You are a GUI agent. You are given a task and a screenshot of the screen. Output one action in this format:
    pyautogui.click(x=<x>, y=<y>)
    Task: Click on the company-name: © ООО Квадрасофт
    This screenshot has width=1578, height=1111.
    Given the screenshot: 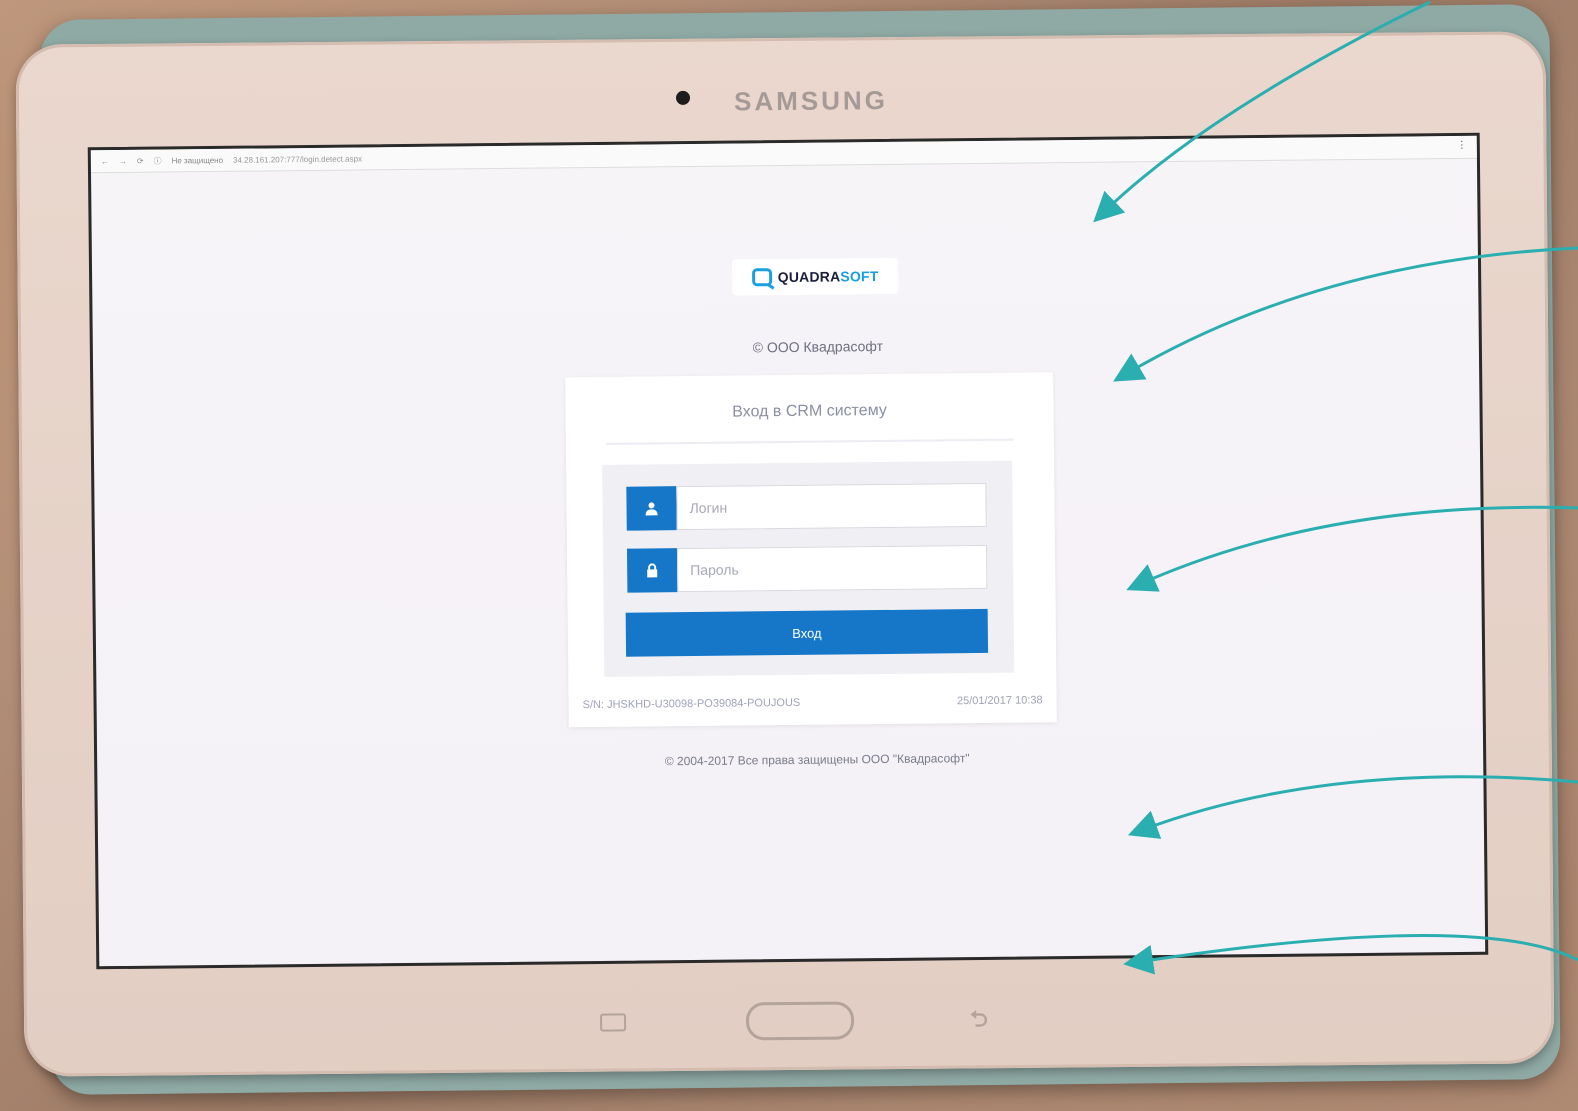 What is the action you would take?
    pyautogui.click(x=818, y=346)
    